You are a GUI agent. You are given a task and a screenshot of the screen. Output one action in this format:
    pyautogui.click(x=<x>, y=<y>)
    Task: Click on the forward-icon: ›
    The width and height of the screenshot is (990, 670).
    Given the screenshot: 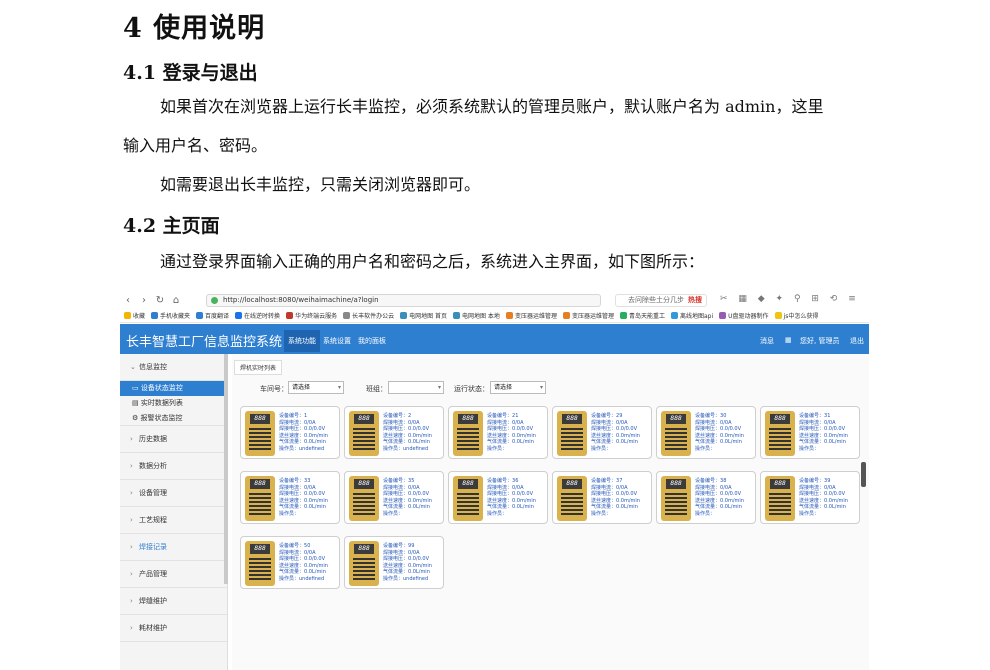 What is the action you would take?
    pyautogui.click(x=144, y=300)
    